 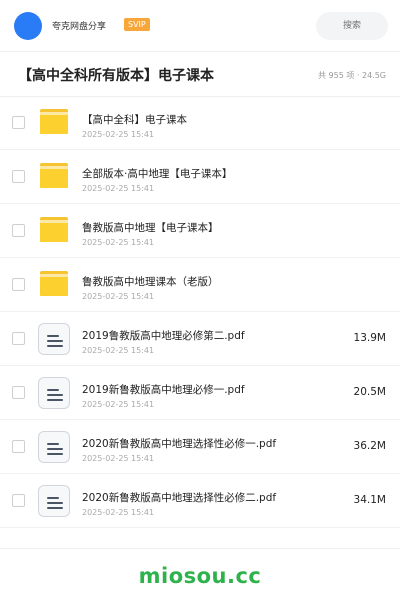 What do you see at coordinates (200, 26) in the screenshot?
I see `header-bar: 夸克网盘分享 SVIP` at bounding box center [200, 26].